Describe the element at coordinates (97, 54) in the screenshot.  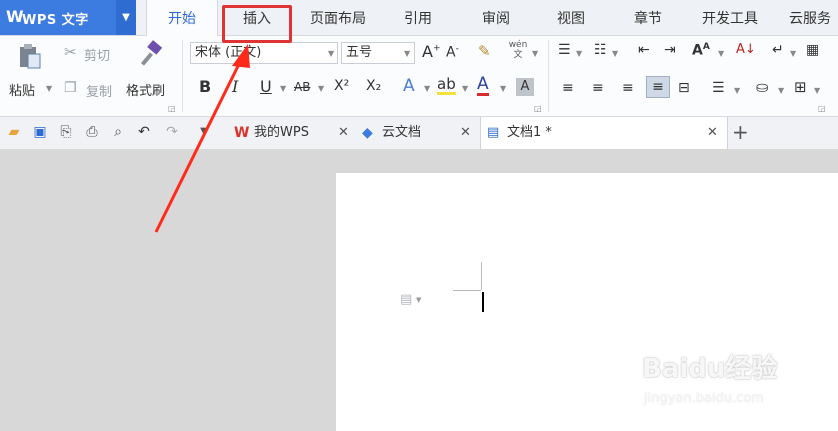
I see `cut-button: 剪切` at that location.